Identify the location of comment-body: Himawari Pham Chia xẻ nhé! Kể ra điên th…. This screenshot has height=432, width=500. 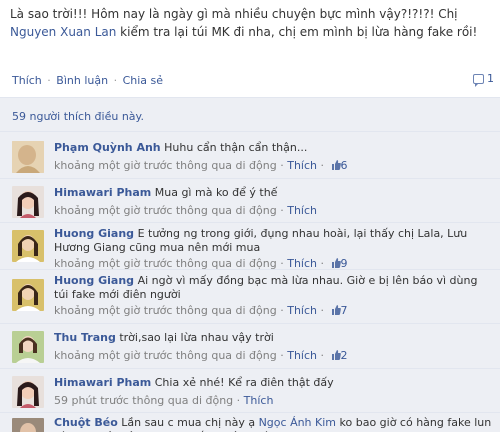
(274, 392).